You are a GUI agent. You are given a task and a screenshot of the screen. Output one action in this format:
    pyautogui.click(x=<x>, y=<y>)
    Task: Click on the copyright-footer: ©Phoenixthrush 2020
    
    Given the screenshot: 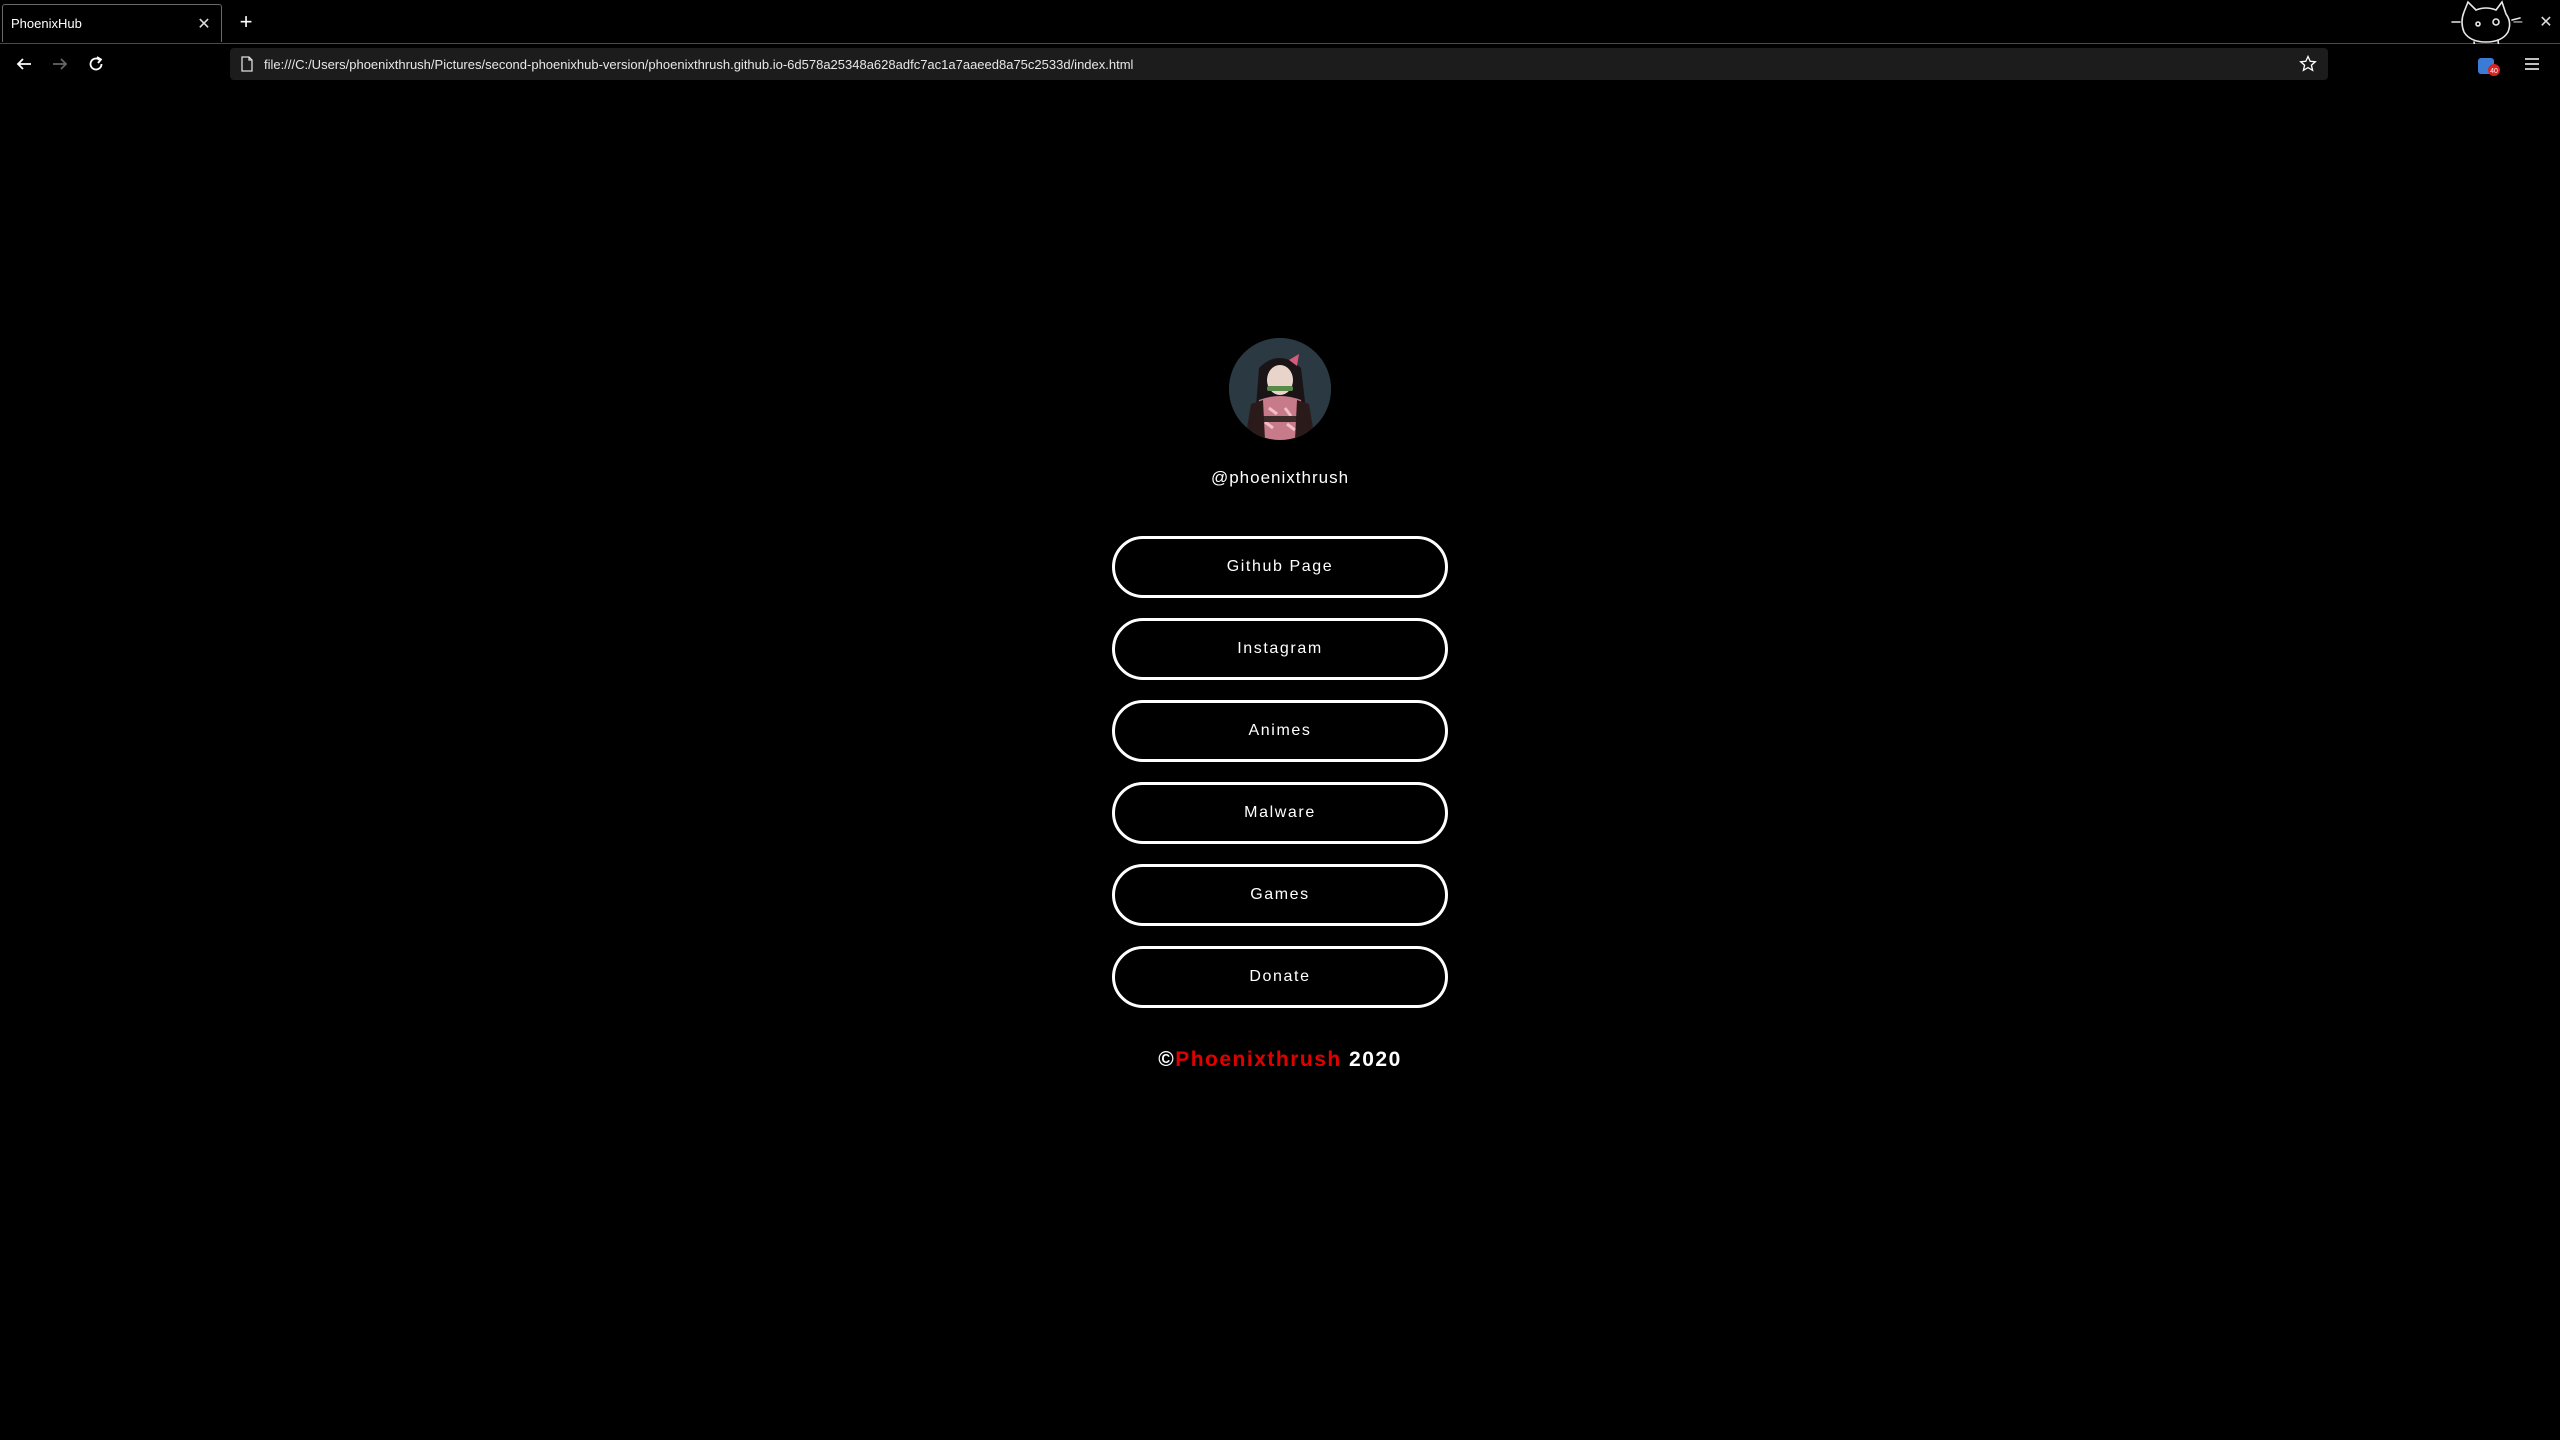 What is the action you would take?
    pyautogui.click(x=1280, y=1060)
    